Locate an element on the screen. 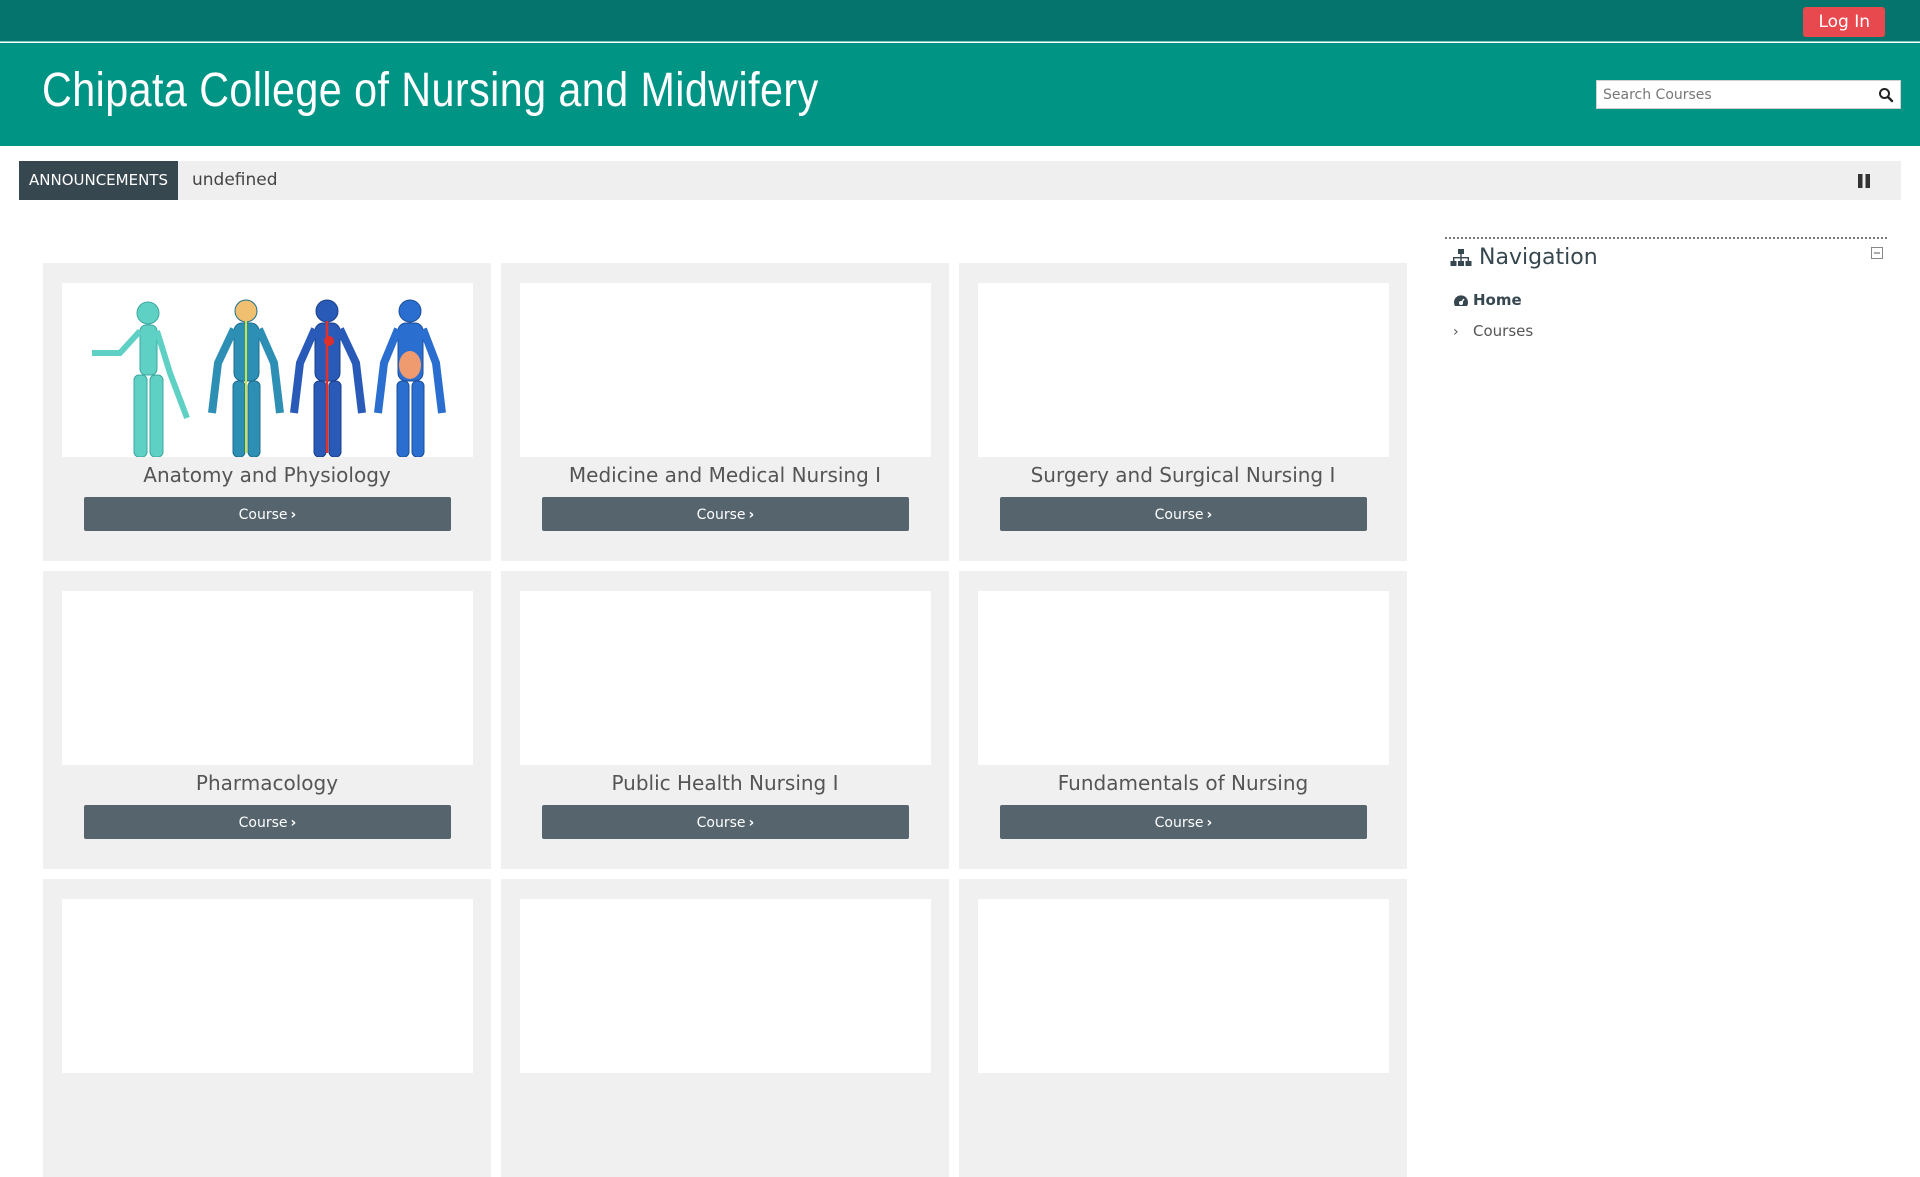  course-card: Fundamentals of Nursing Course › is located at coordinates (1183, 720).